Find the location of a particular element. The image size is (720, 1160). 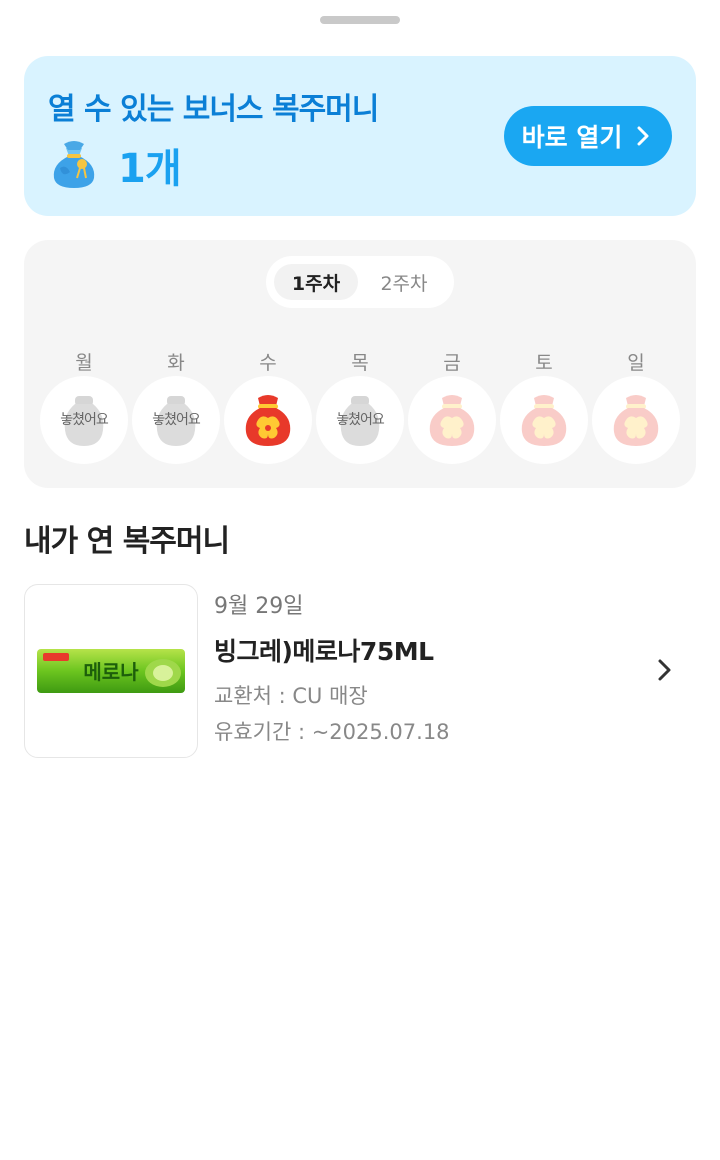

day-slot-fri is located at coordinates (452, 420).